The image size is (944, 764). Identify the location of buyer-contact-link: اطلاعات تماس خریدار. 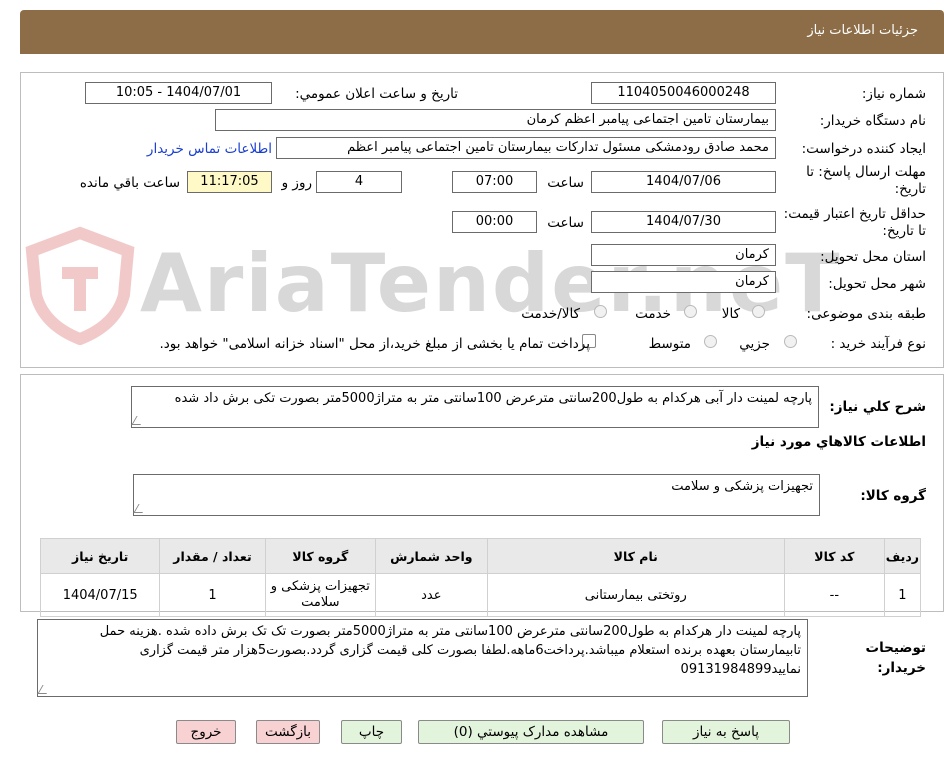
(209, 149).